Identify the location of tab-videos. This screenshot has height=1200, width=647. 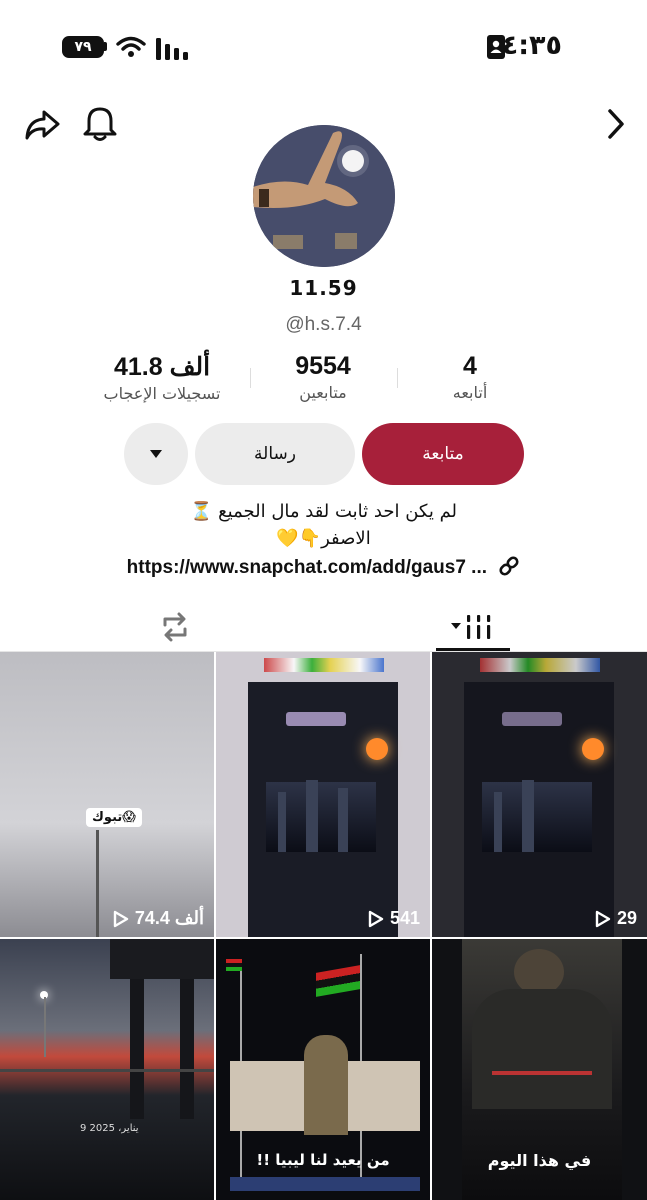
(473, 627).